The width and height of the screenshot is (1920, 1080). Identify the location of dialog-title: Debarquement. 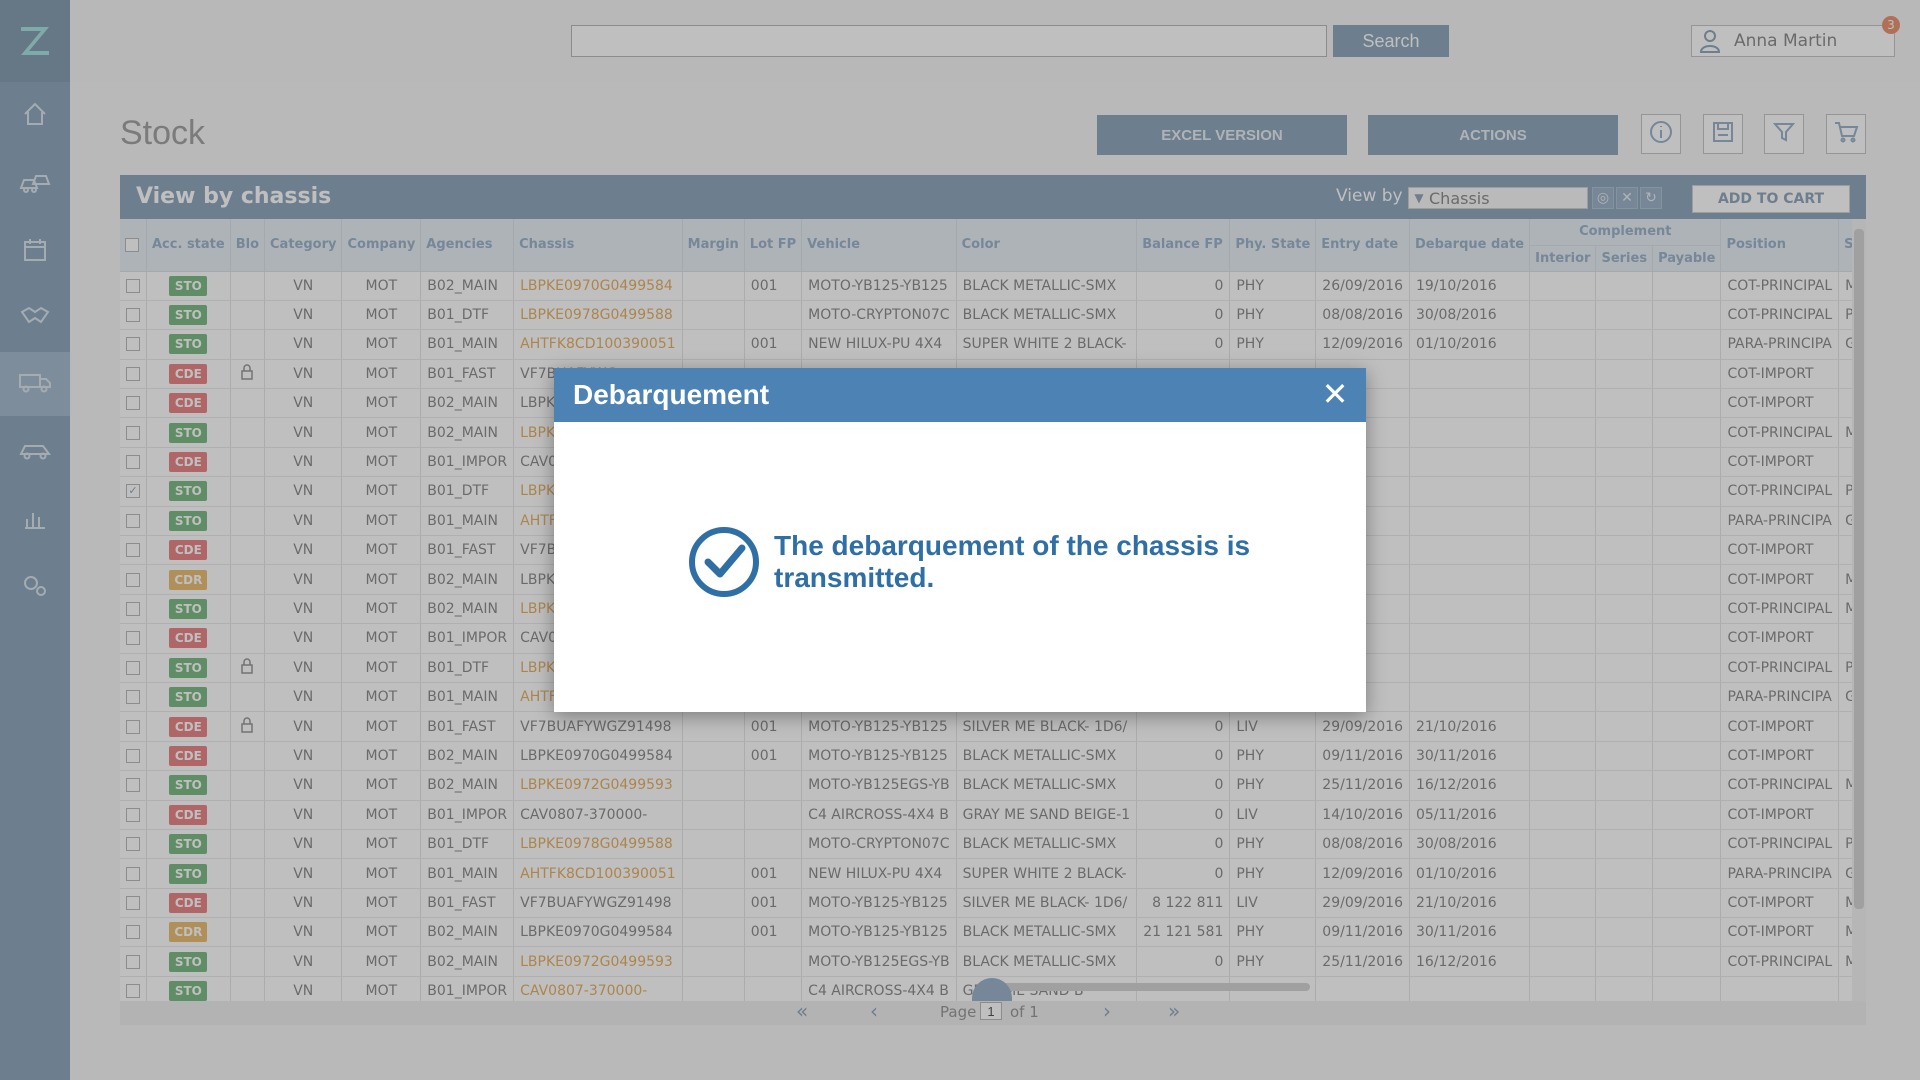
(671, 394).